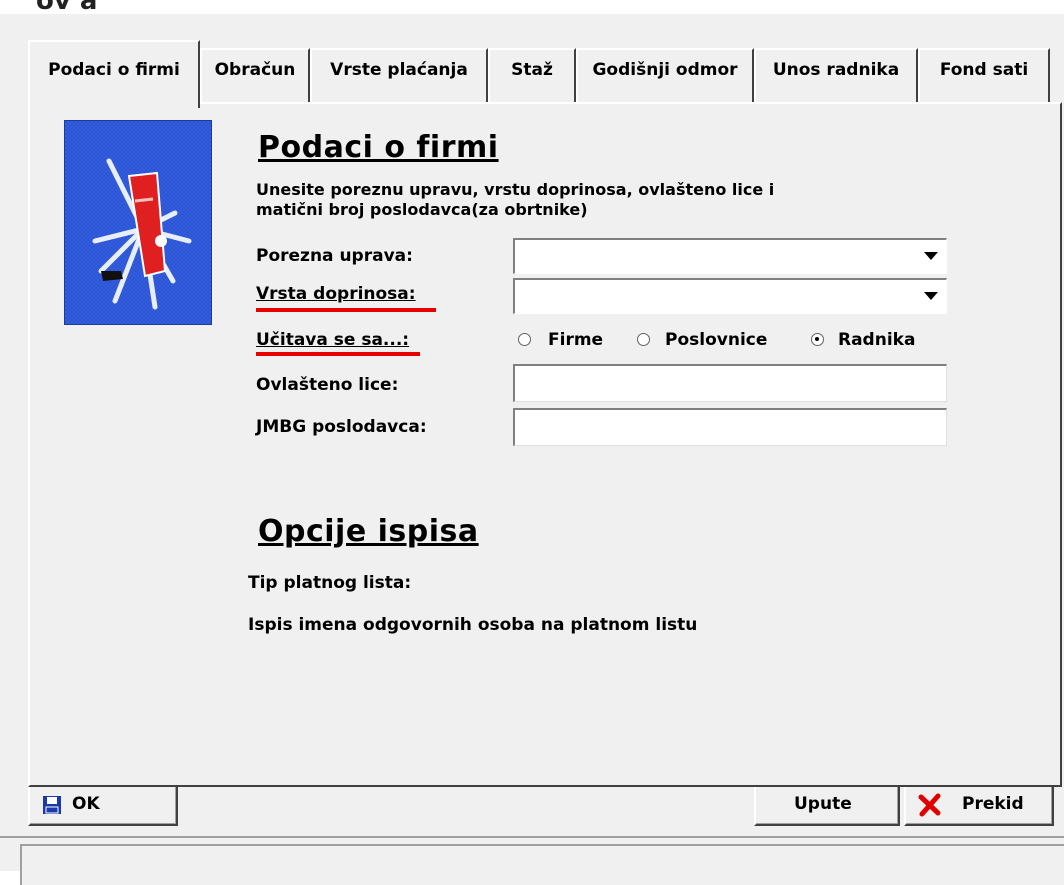  I want to click on window-title-text: ov a, so click(66, 7).